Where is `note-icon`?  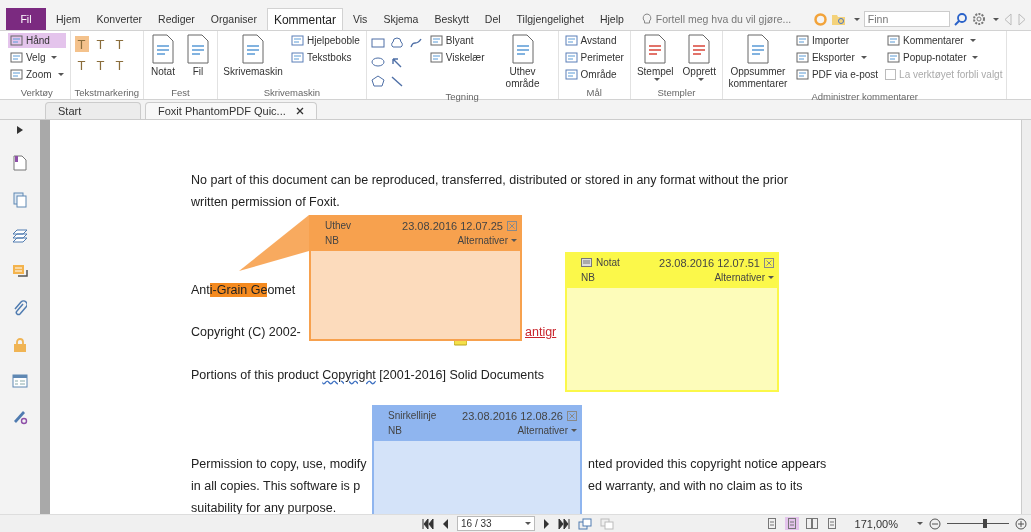
note-icon is located at coordinates (586, 262).